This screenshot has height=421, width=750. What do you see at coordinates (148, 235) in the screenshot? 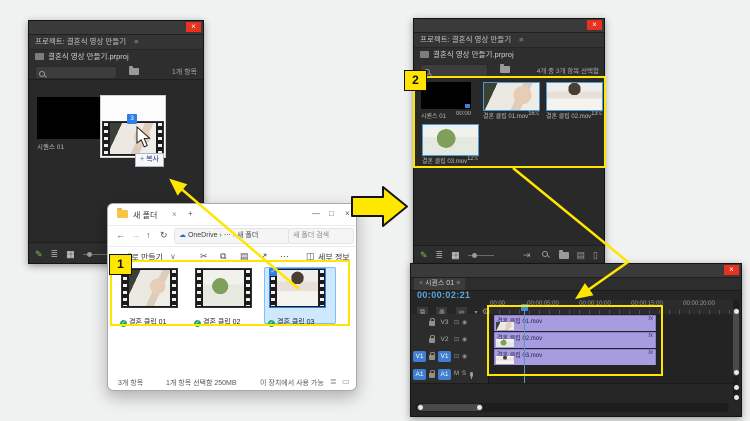
I see `up-icon: ↑` at bounding box center [148, 235].